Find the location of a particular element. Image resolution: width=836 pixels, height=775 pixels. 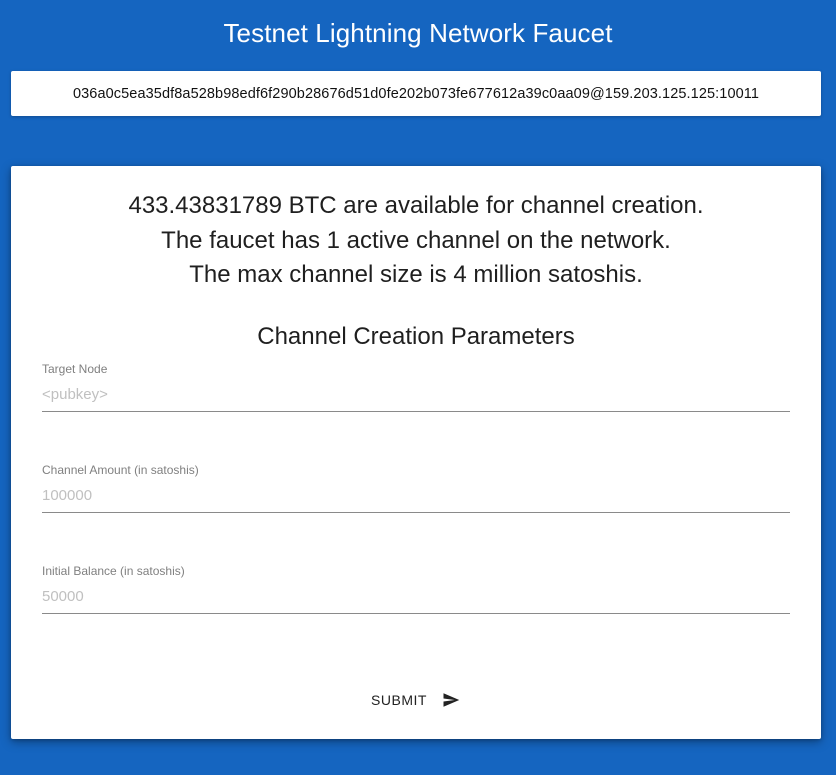

channel-amount-field: Channel Amount (in satoshis) is located at coordinates (416, 487).